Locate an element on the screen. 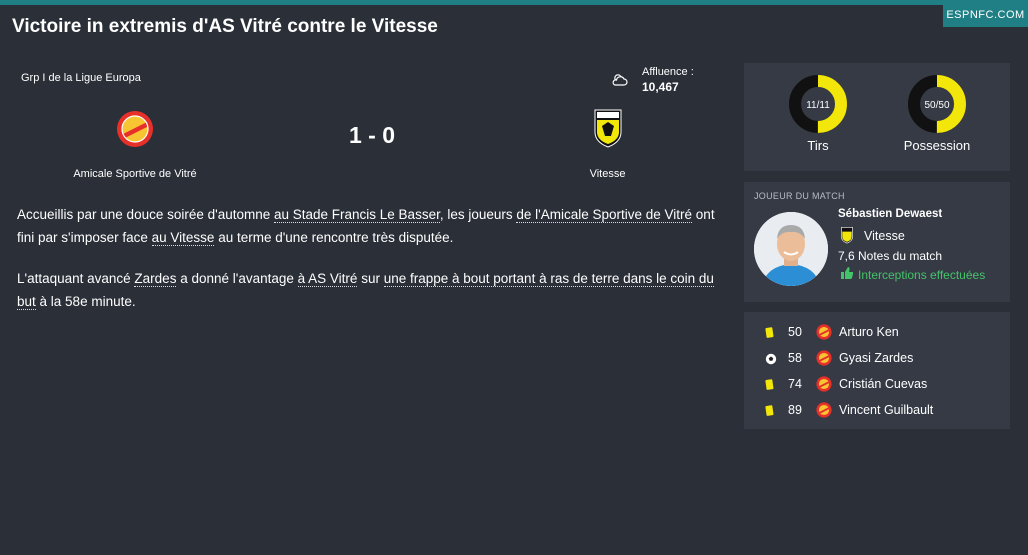  home-team-name: Amicale Sportive de Vitré is located at coordinates (135, 174).